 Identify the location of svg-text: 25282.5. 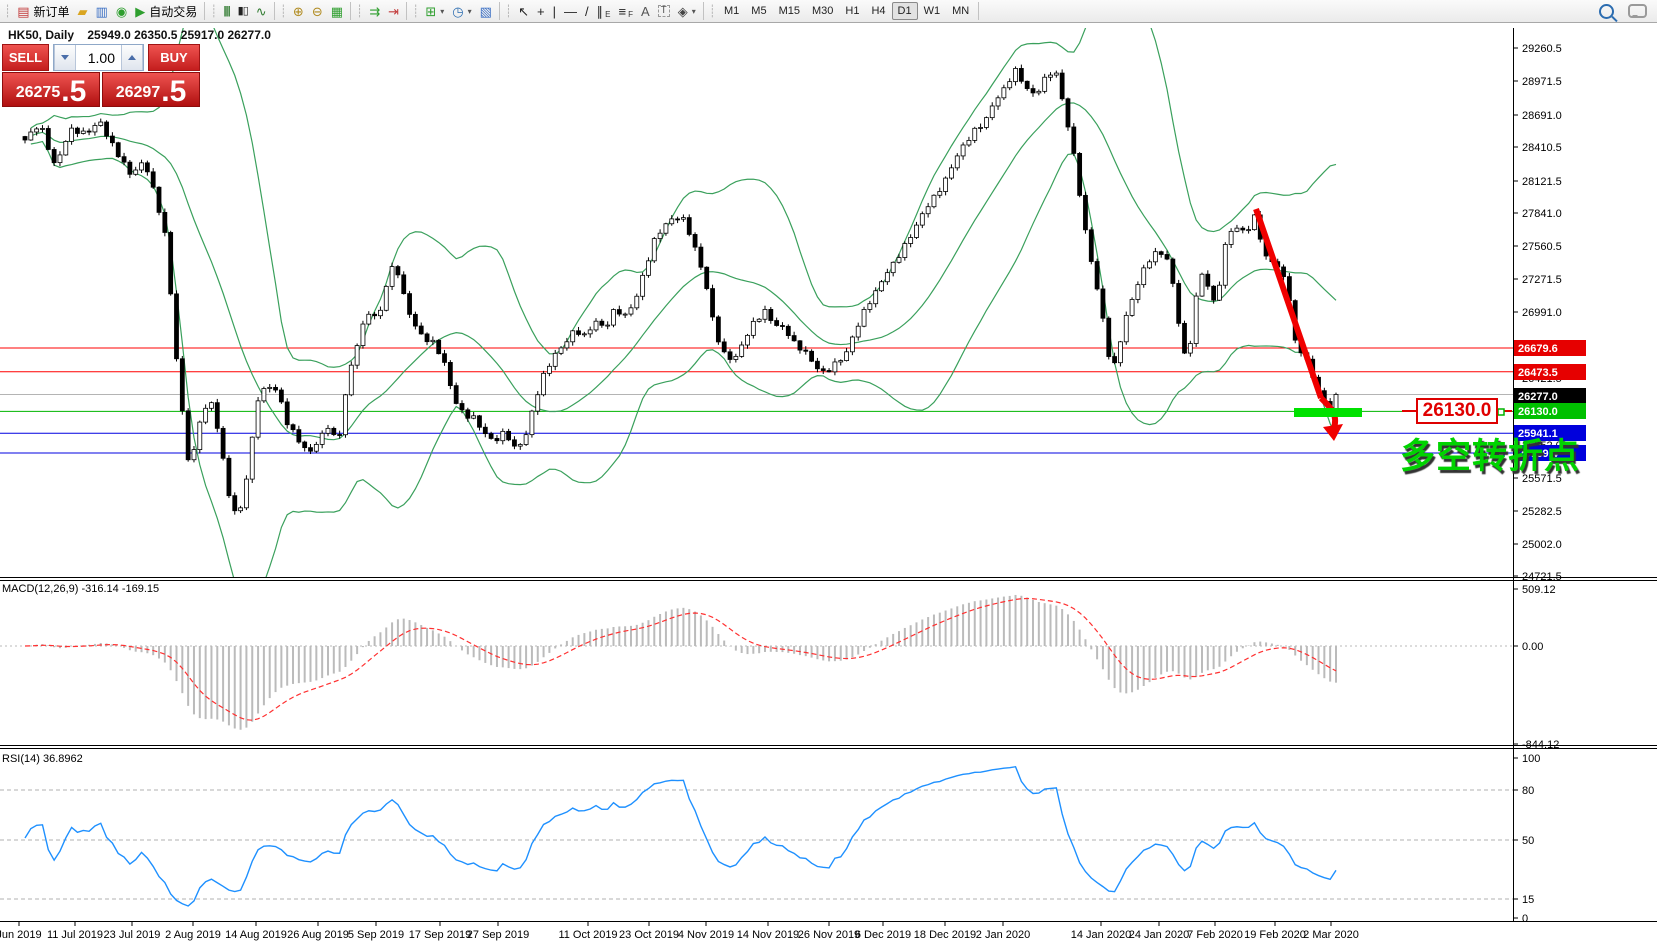
(1542, 512).